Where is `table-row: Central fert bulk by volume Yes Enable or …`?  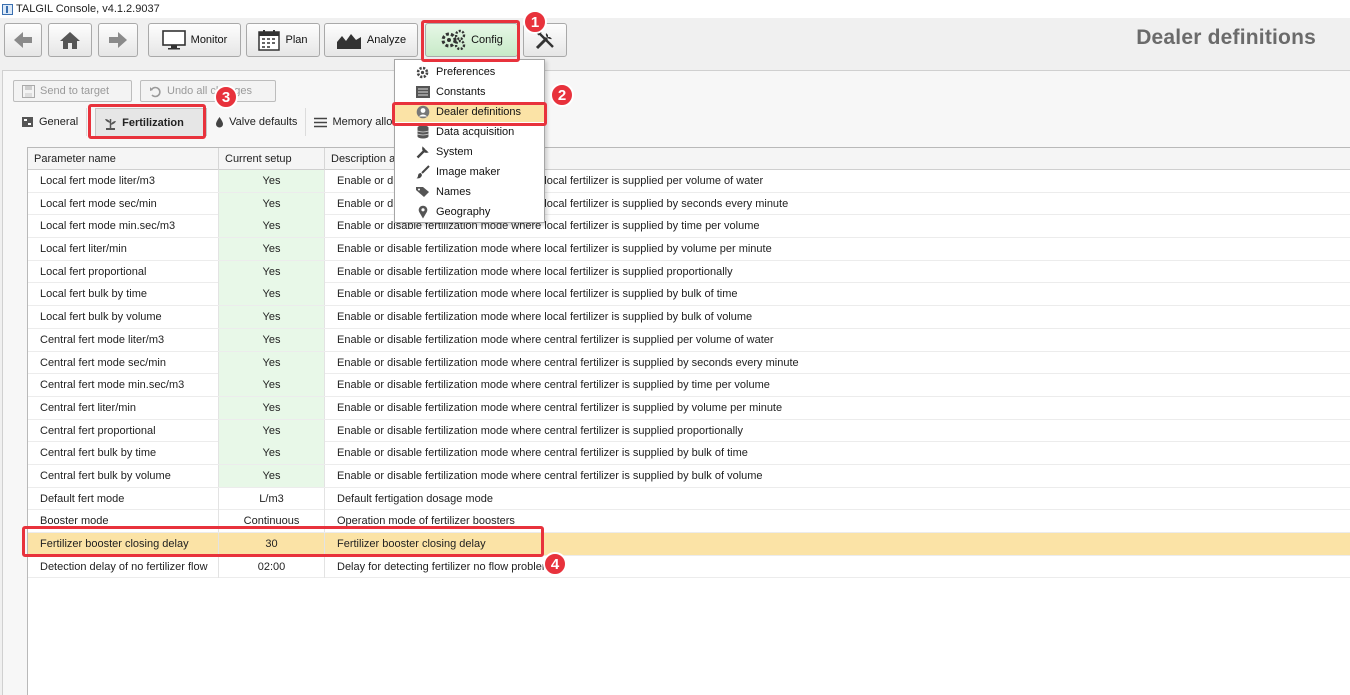
table-row: Central fert bulk by volume Yes Enable or … is located at coordinates (689, 476).